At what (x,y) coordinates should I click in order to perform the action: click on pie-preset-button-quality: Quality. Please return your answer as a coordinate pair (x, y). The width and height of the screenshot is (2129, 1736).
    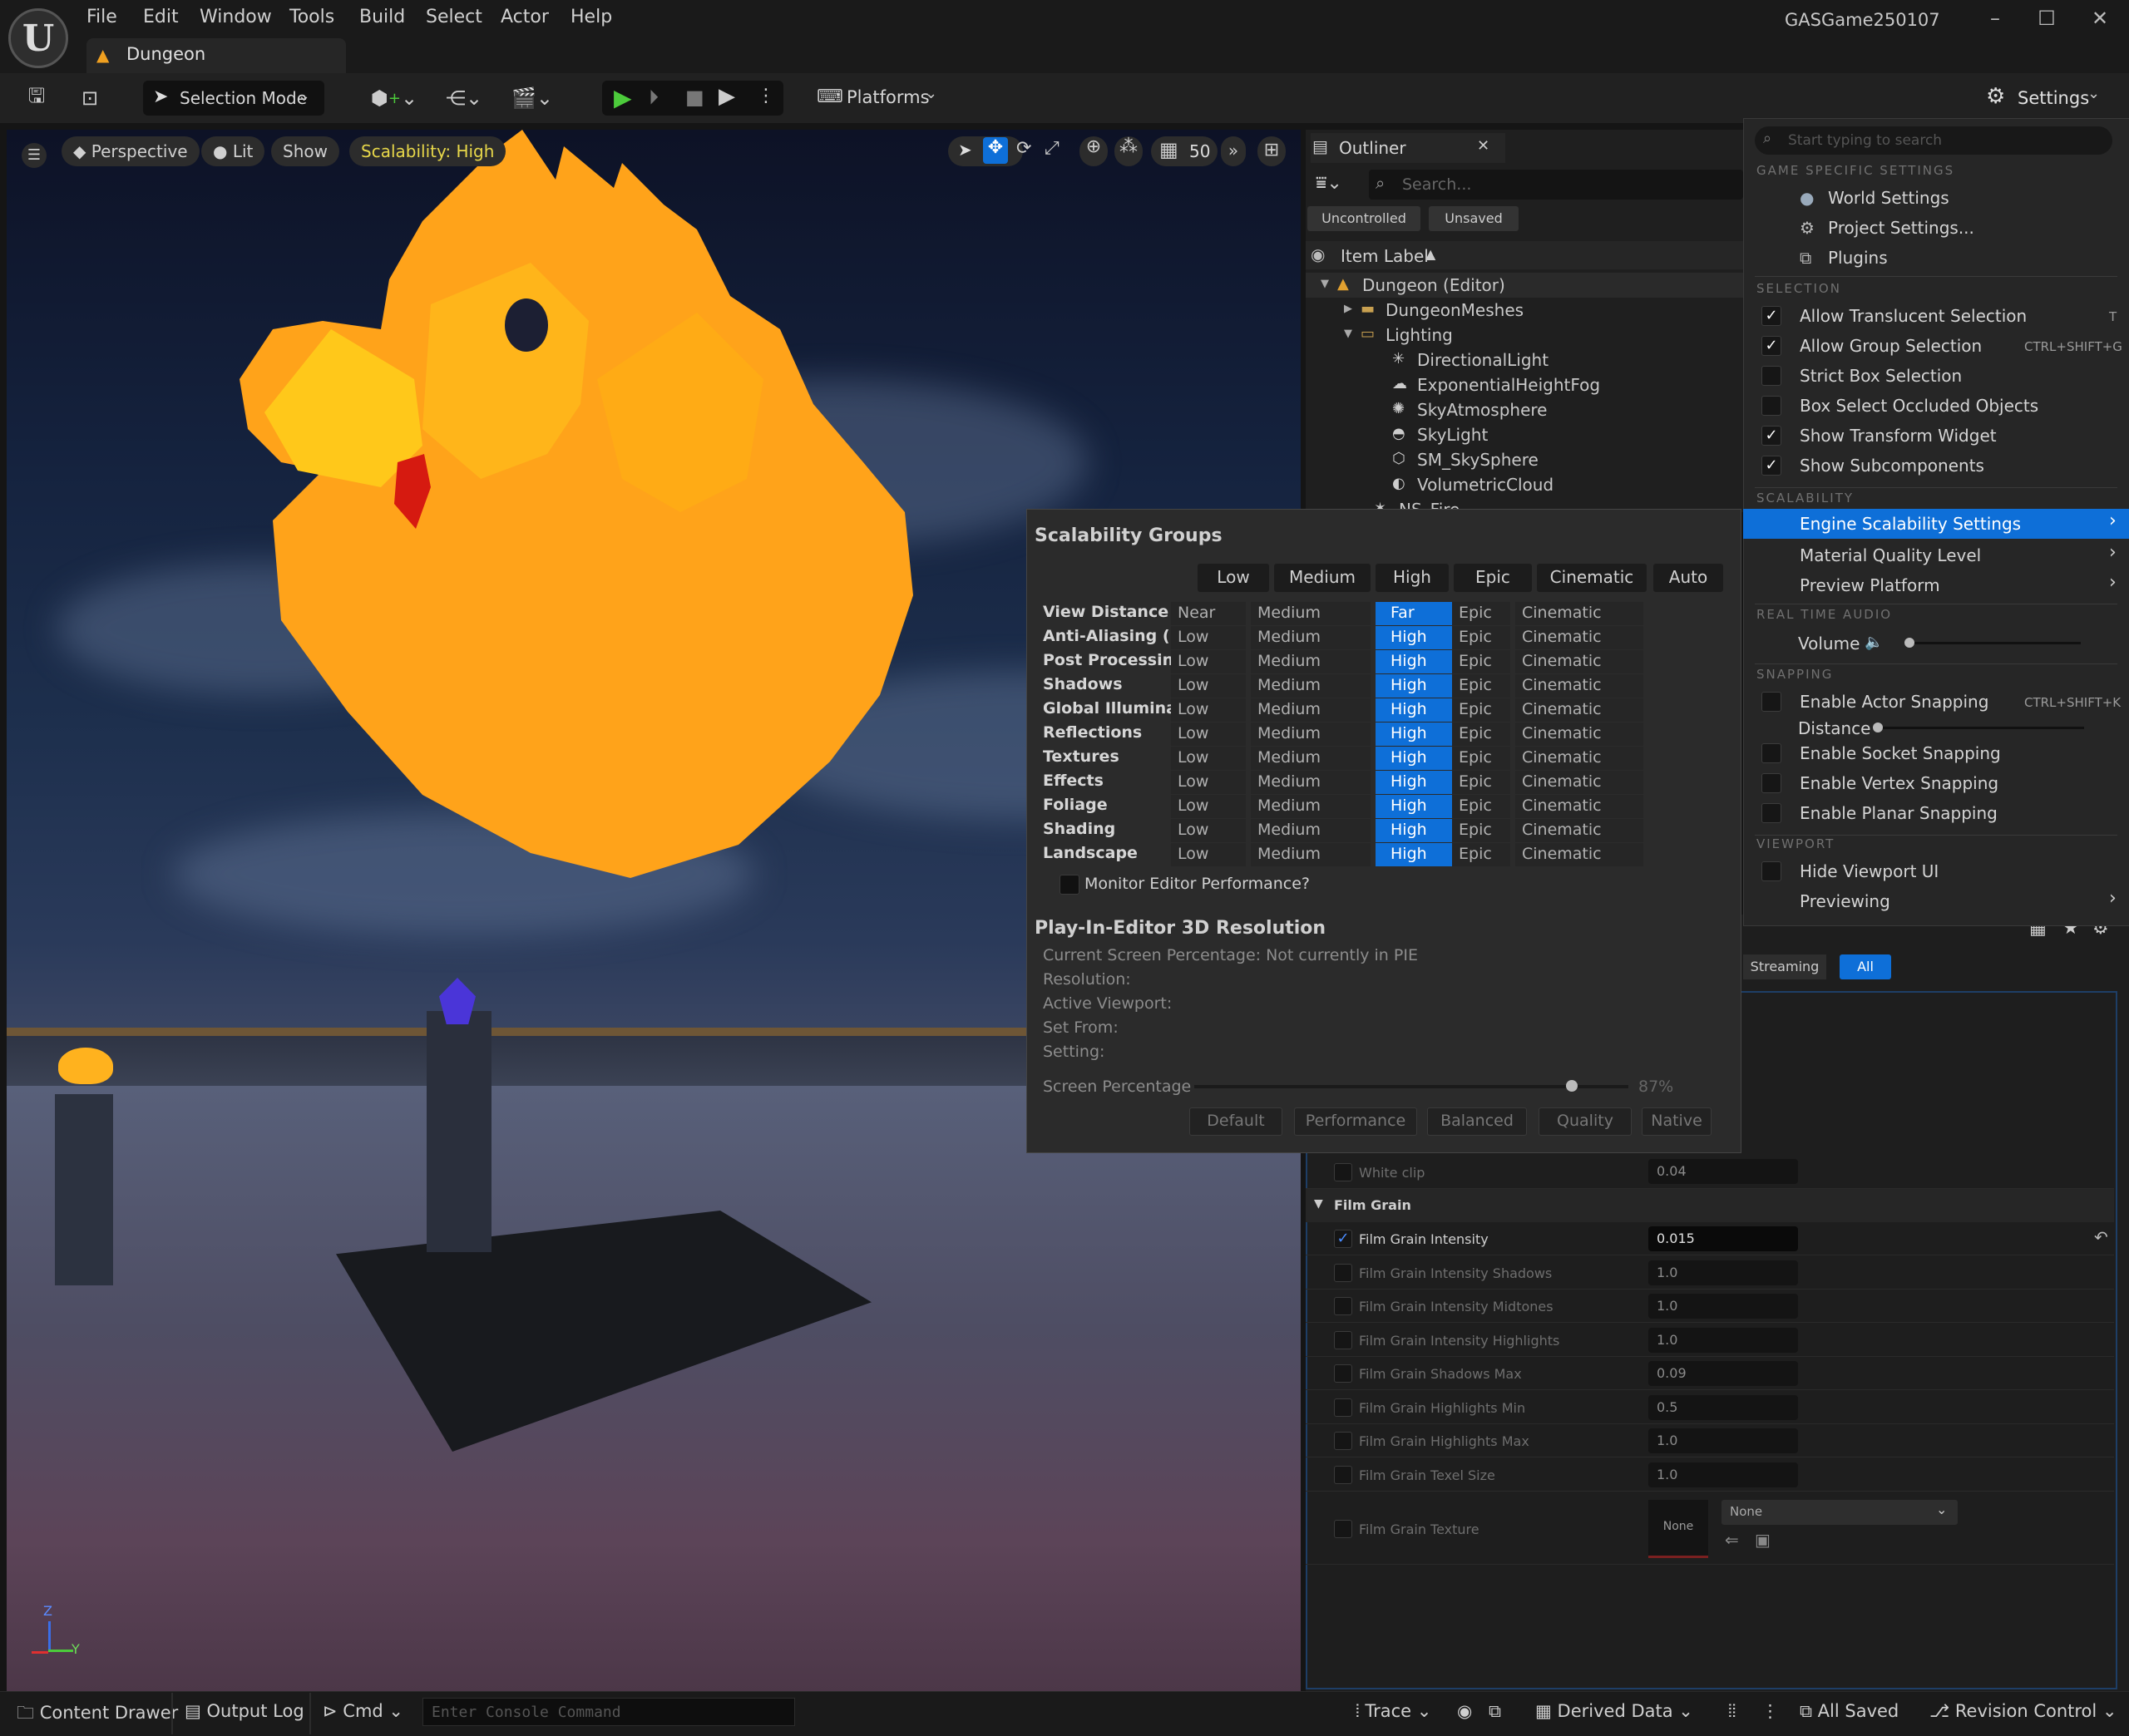
    Looking at the image, I should click on (1586, 1121).